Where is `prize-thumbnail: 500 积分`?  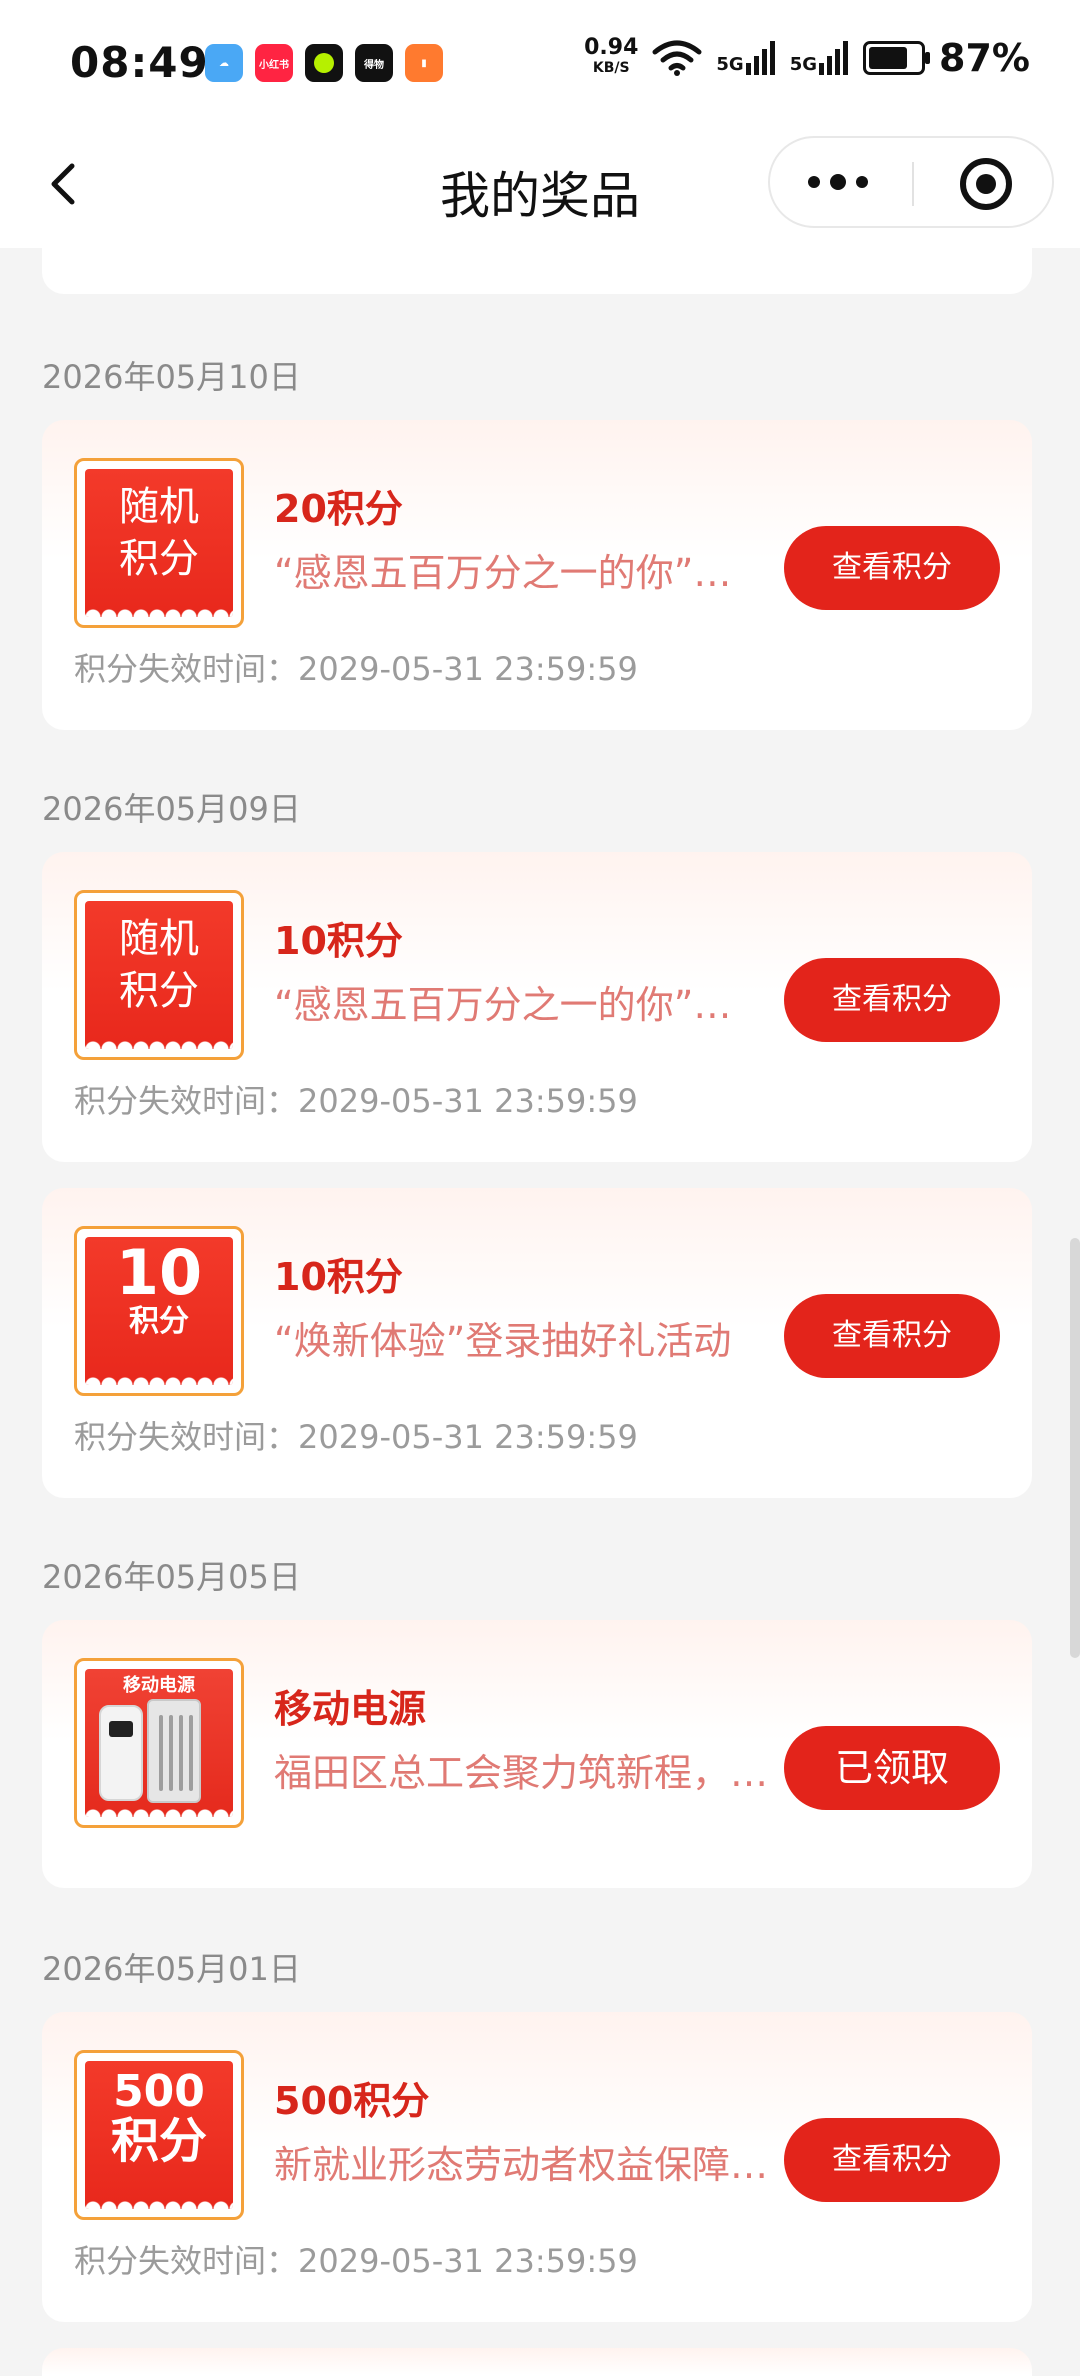 prize-thumbnail: 500 积分 is located at coordinates (159, 2135).